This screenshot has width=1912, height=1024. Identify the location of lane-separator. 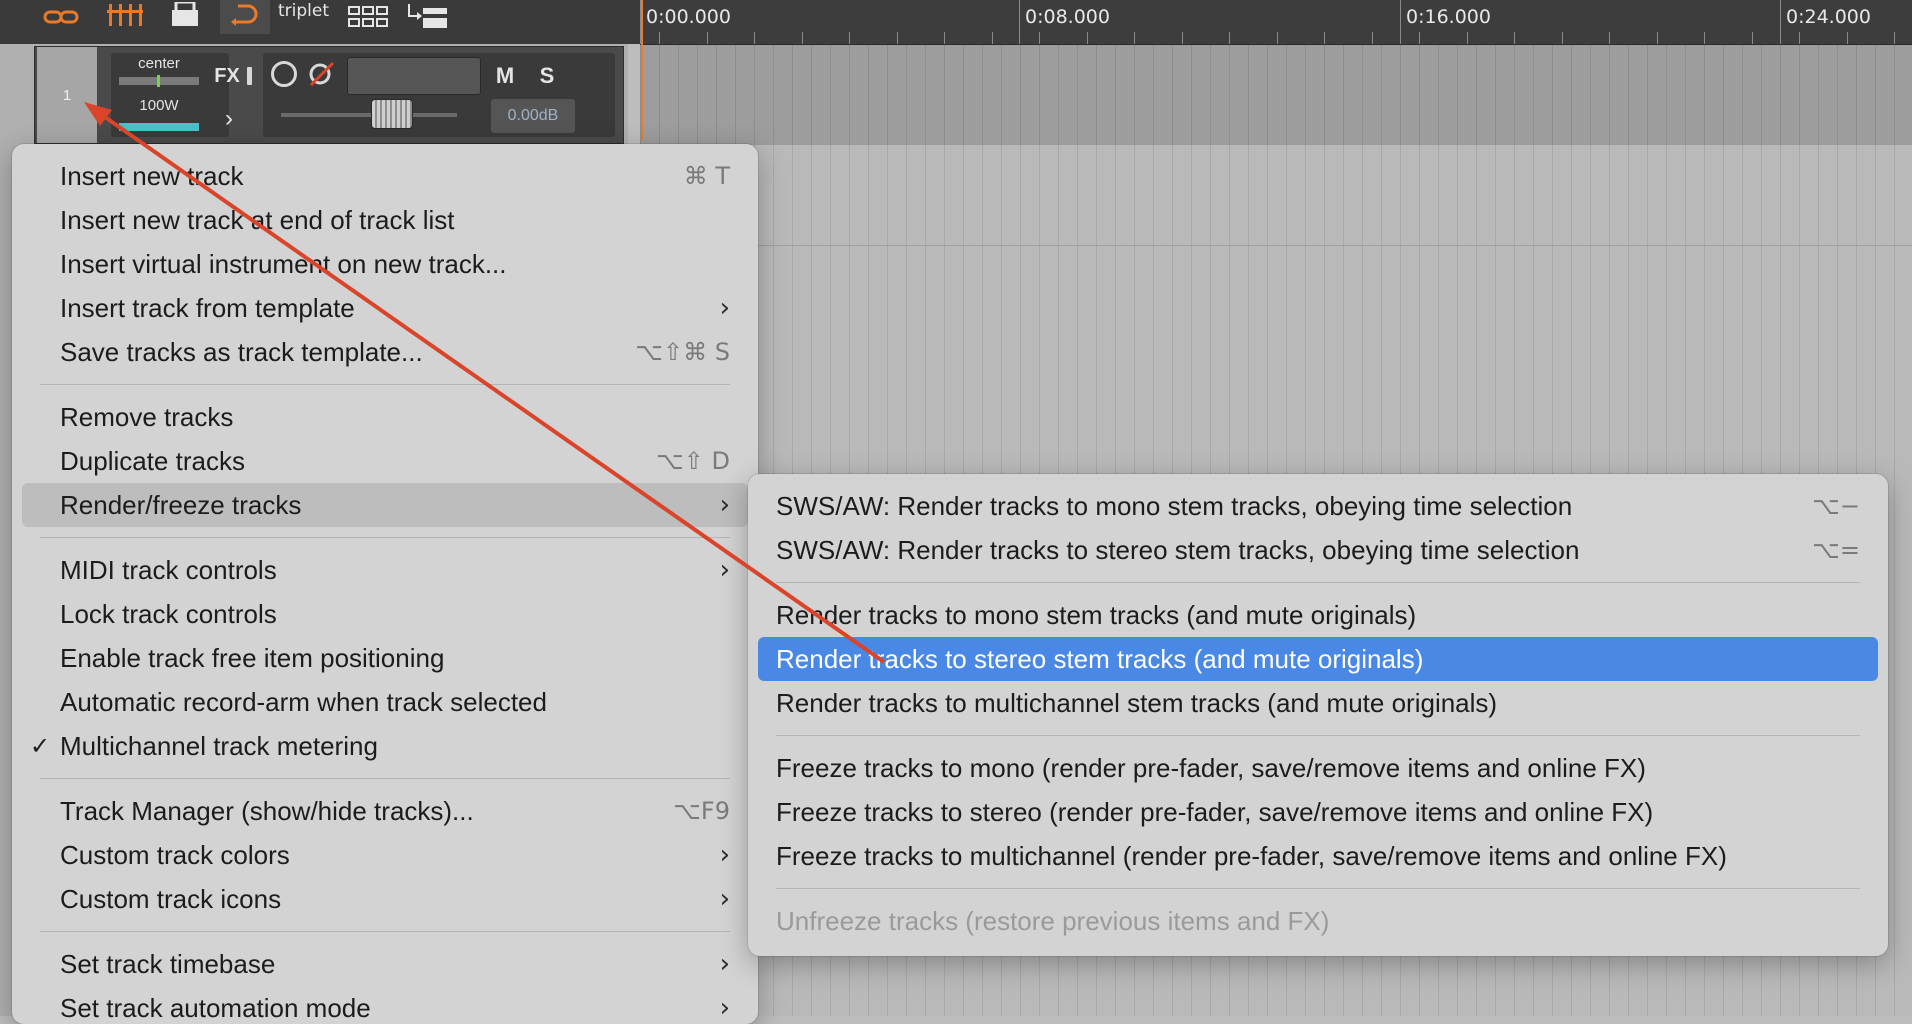
(1276, 245).